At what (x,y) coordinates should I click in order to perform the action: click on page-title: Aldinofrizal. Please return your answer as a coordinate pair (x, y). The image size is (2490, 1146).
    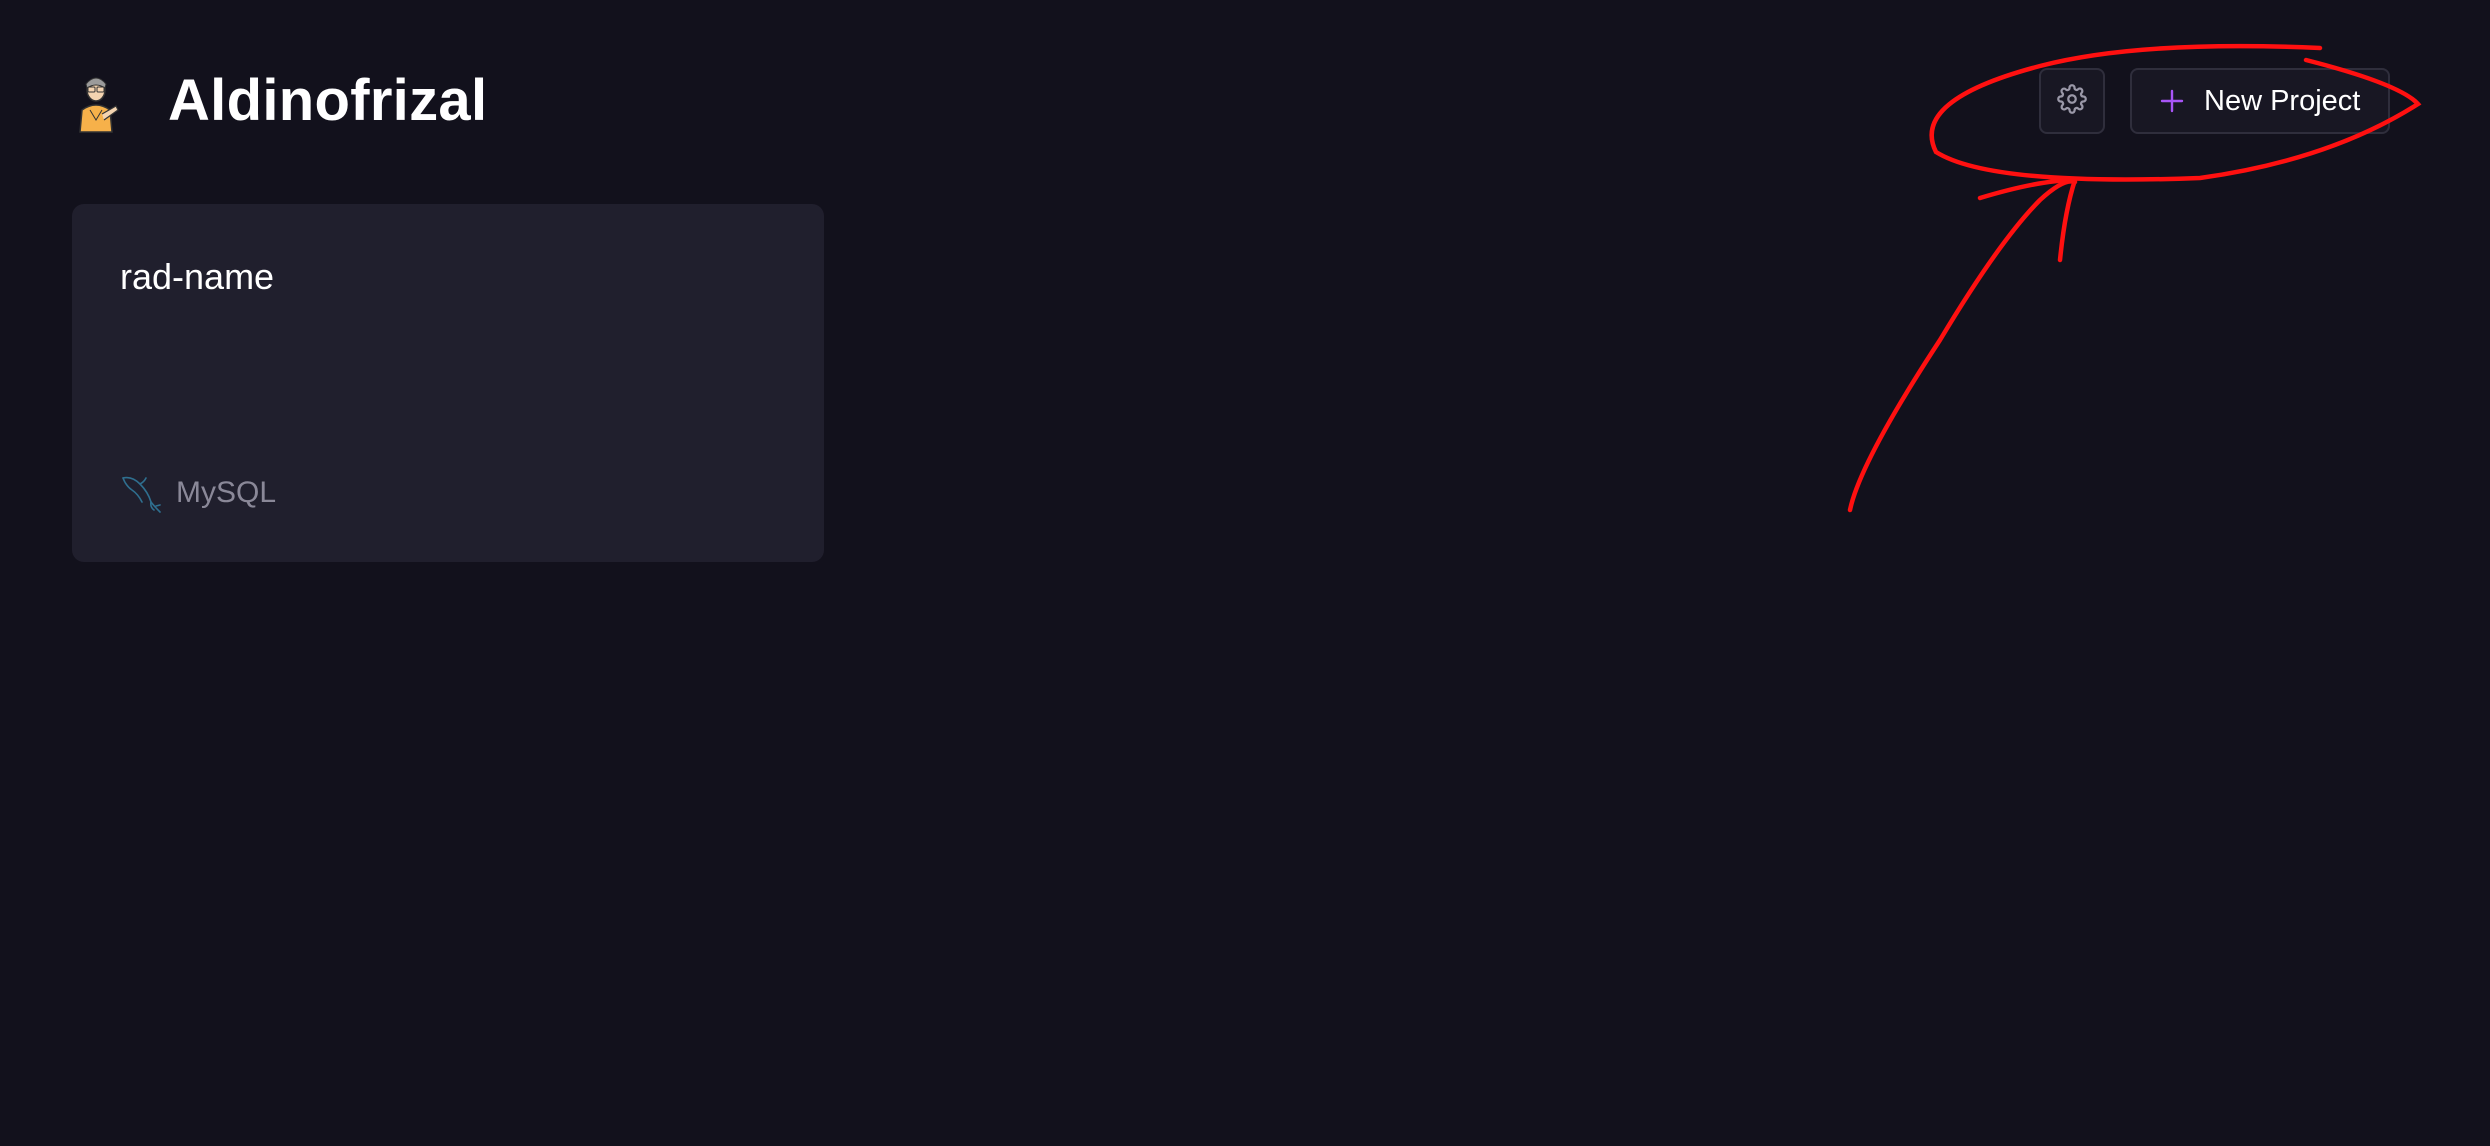
    Looking at the image, I should click on (328, 100).